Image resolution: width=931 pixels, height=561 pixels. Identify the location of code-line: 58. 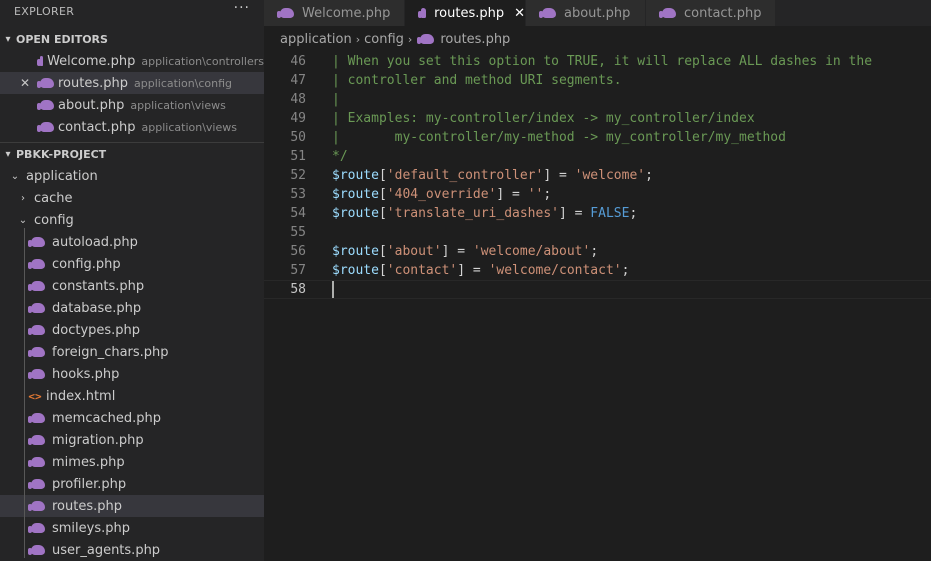
(597, 289).